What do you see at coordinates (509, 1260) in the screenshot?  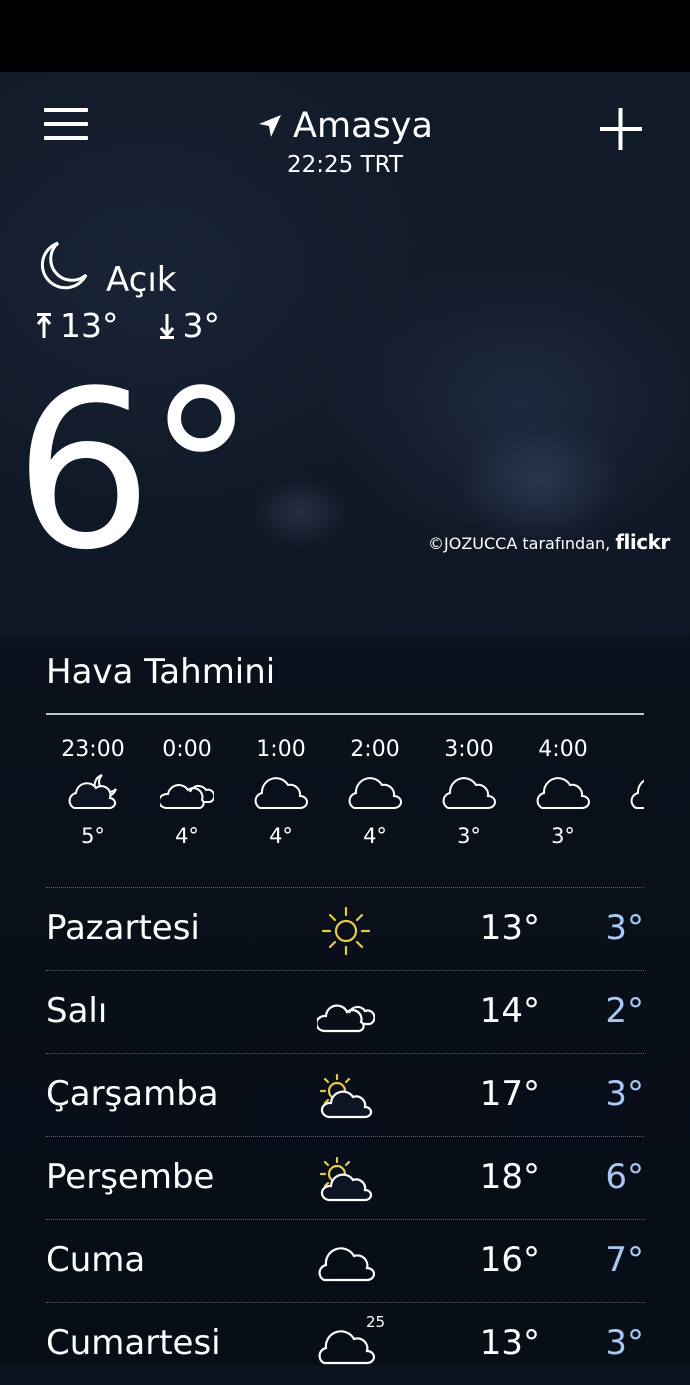 I see `day-high: 16°` at bounding box center [509, 1260].